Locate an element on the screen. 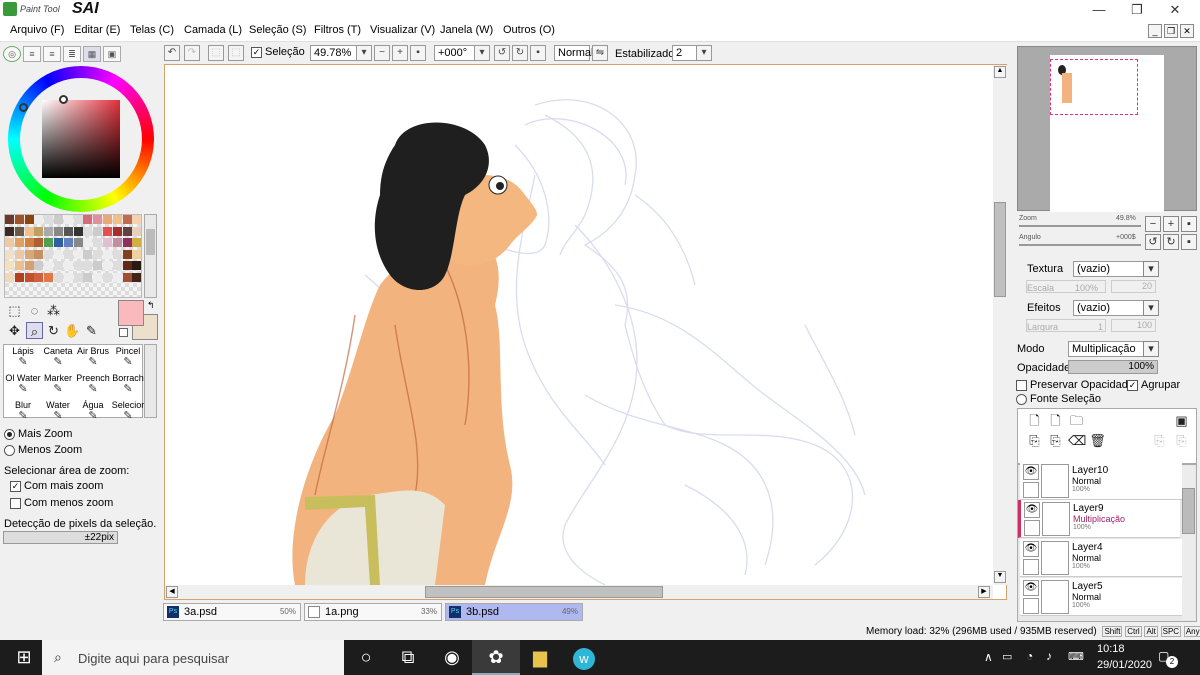 The width and height of the screenshot is (1200, 675). layer-list-scrollbar is located at coordinates (1188, 543).